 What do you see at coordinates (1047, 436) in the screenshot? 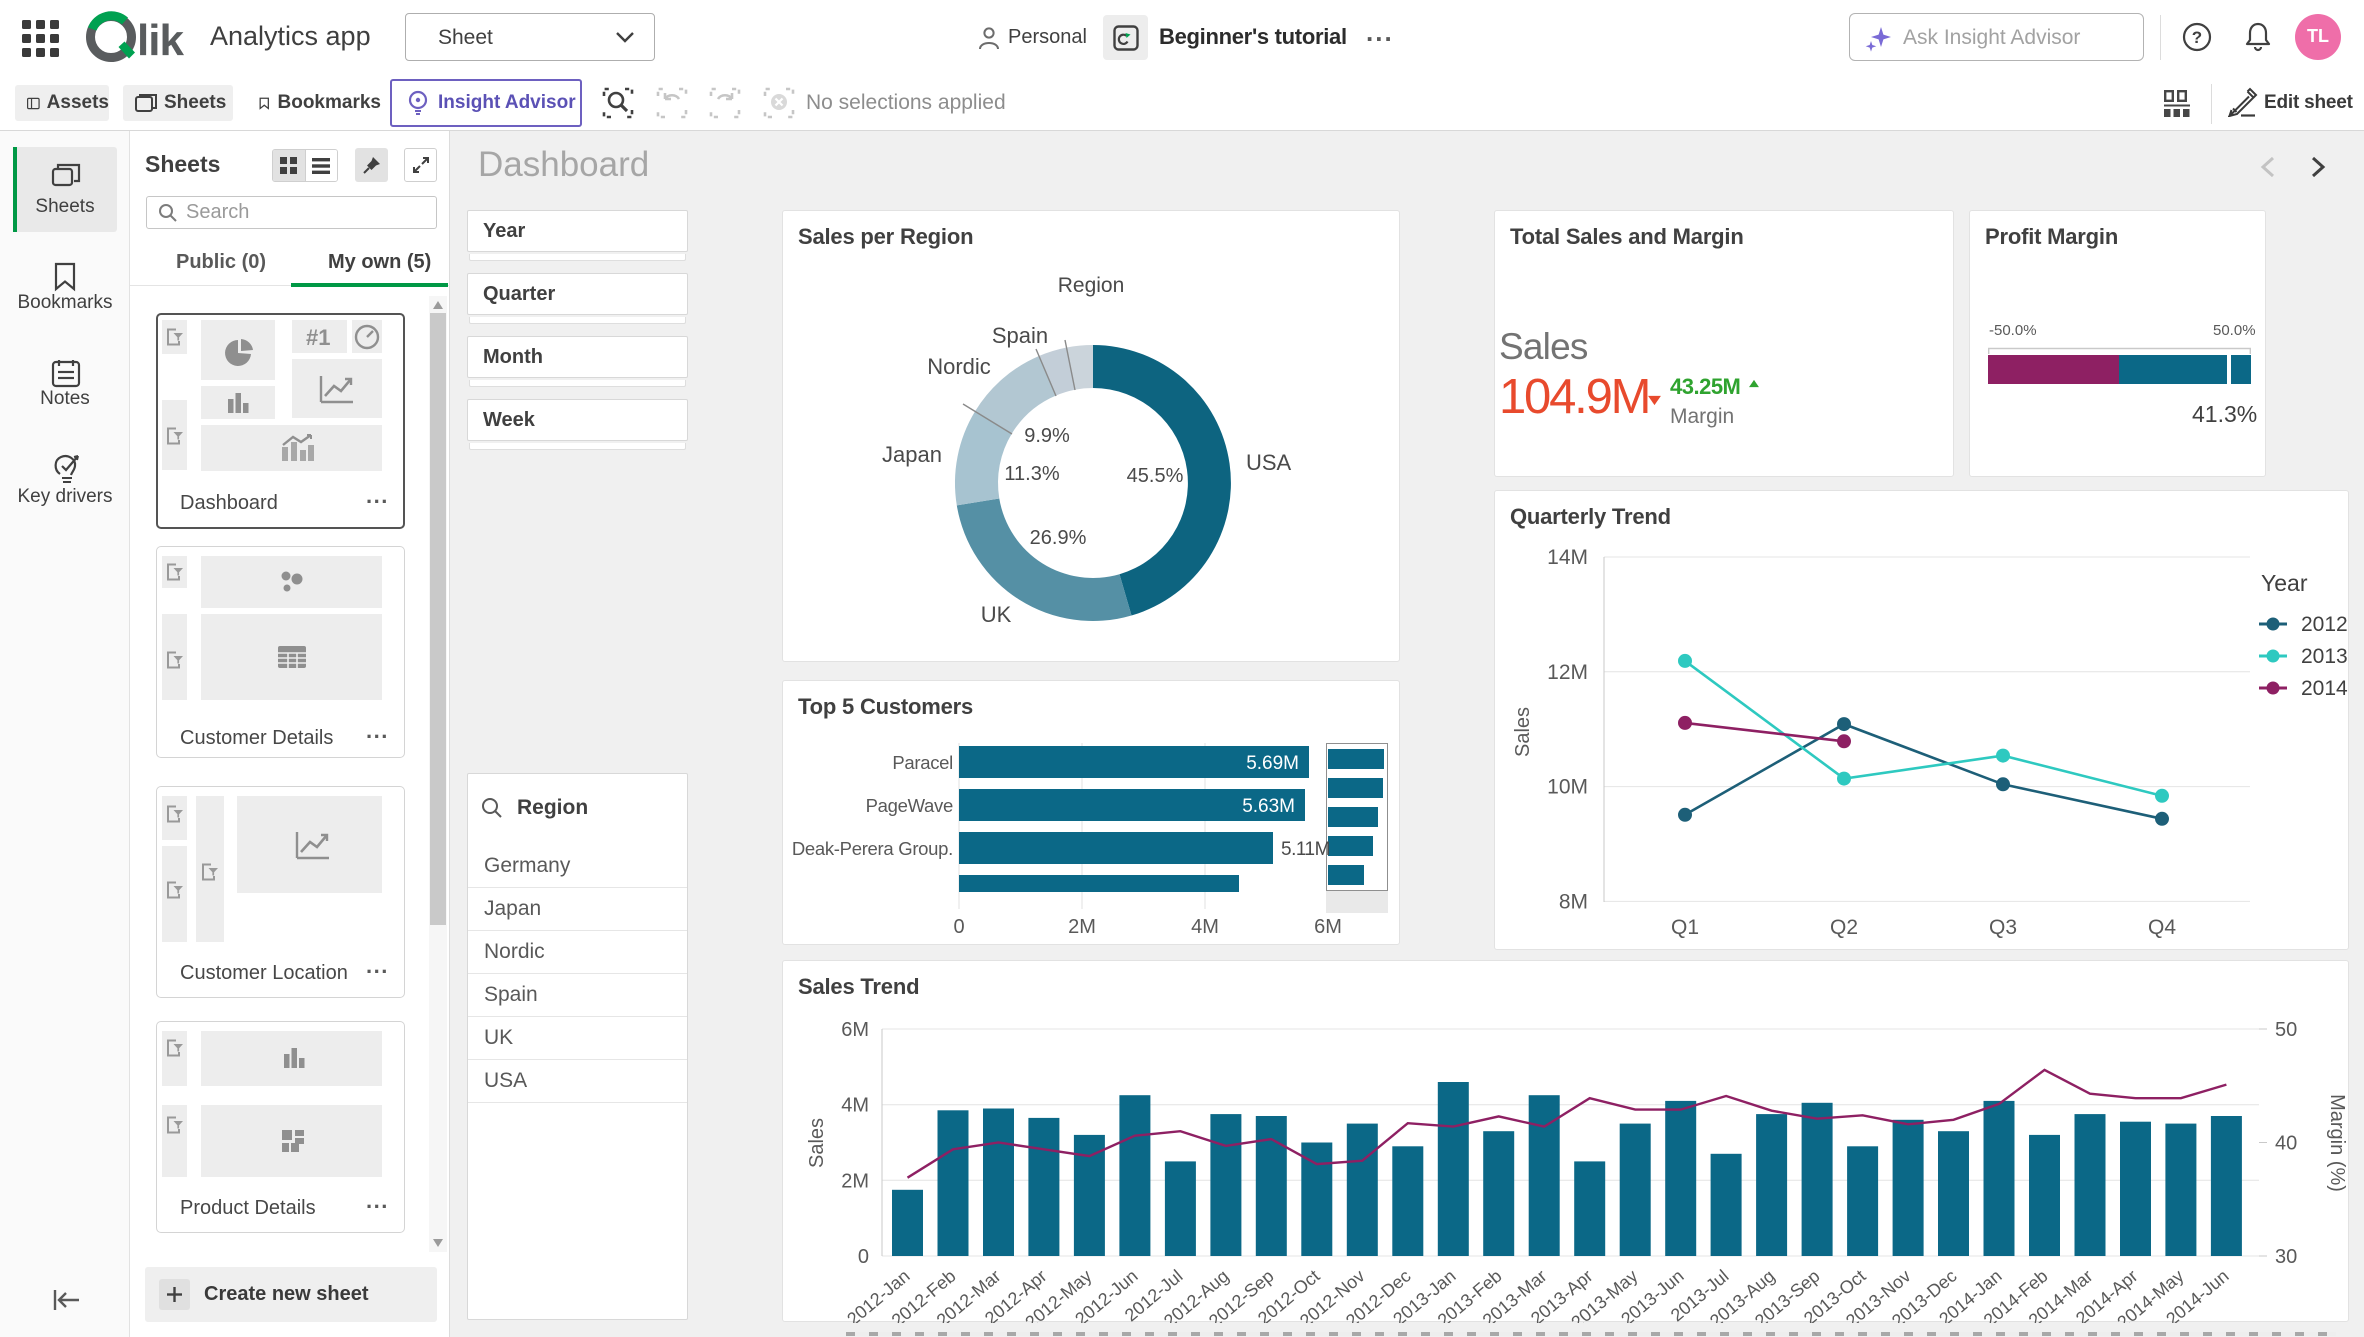
I see `svg-text: 9.9%` at bounding box center [1047, 436].